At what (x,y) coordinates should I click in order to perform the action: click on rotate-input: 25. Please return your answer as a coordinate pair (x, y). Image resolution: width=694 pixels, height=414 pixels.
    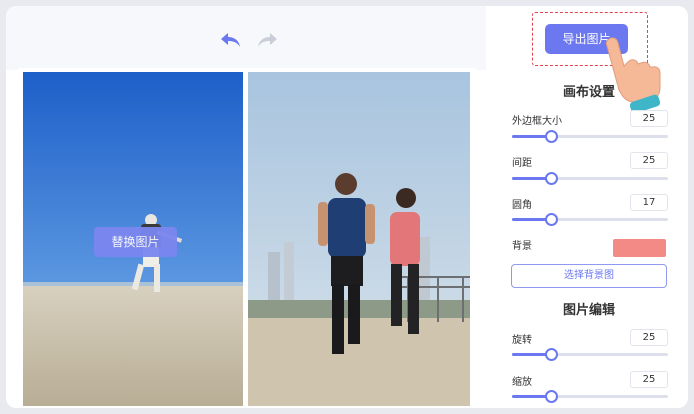
    Looking at the image, I should click on (649, 337).